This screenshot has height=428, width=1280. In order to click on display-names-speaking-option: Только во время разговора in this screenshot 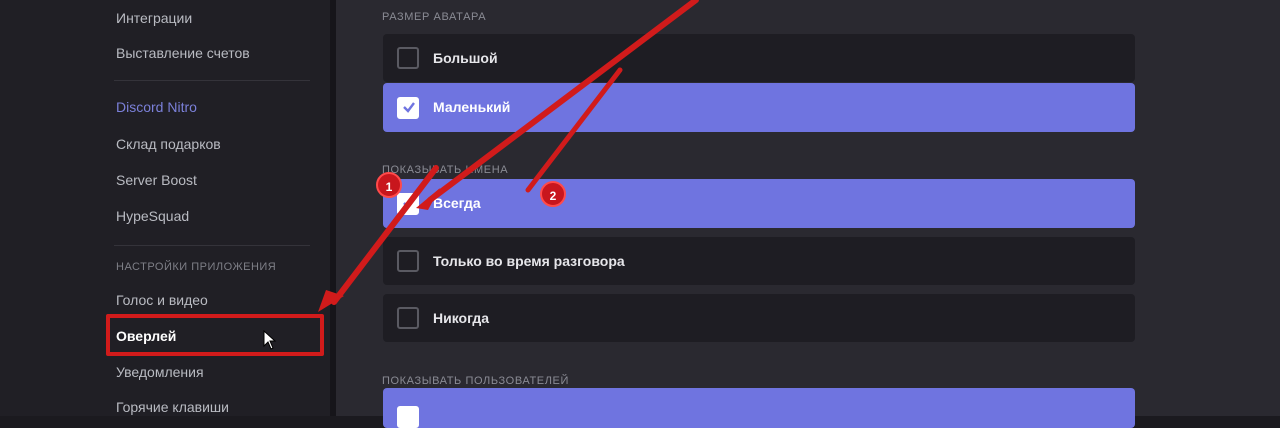, I will do `click(759, 261)`.